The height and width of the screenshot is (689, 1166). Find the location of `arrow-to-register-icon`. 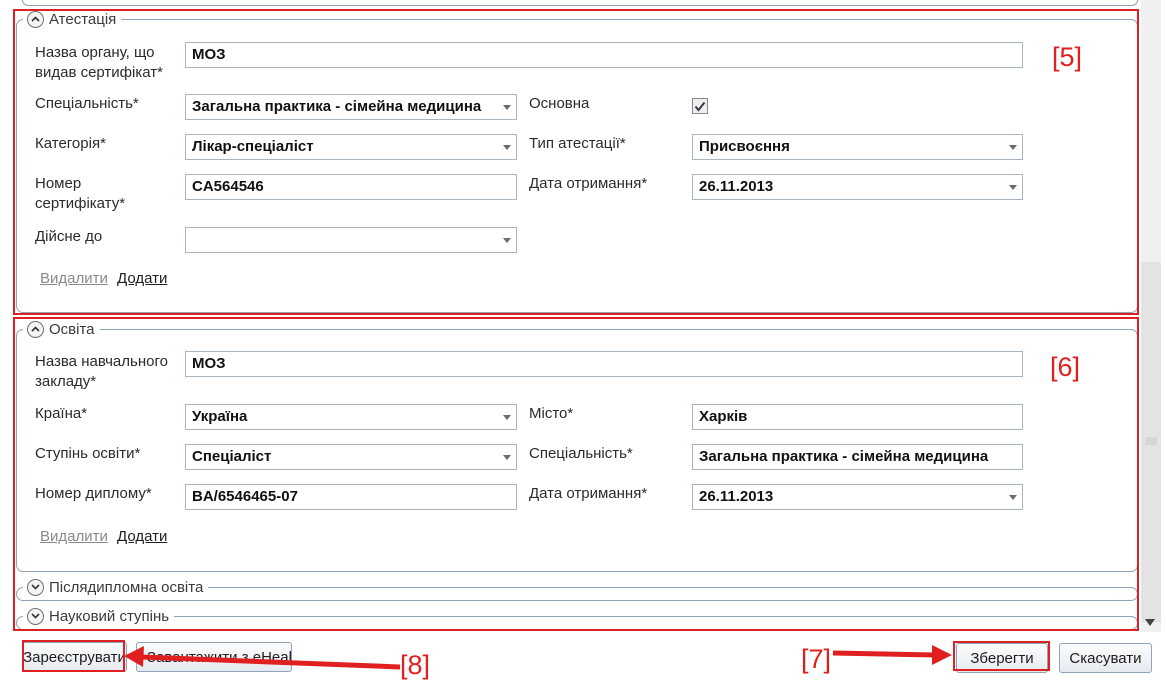

arrow-to-register-icon is located at coordinates (262, 658).